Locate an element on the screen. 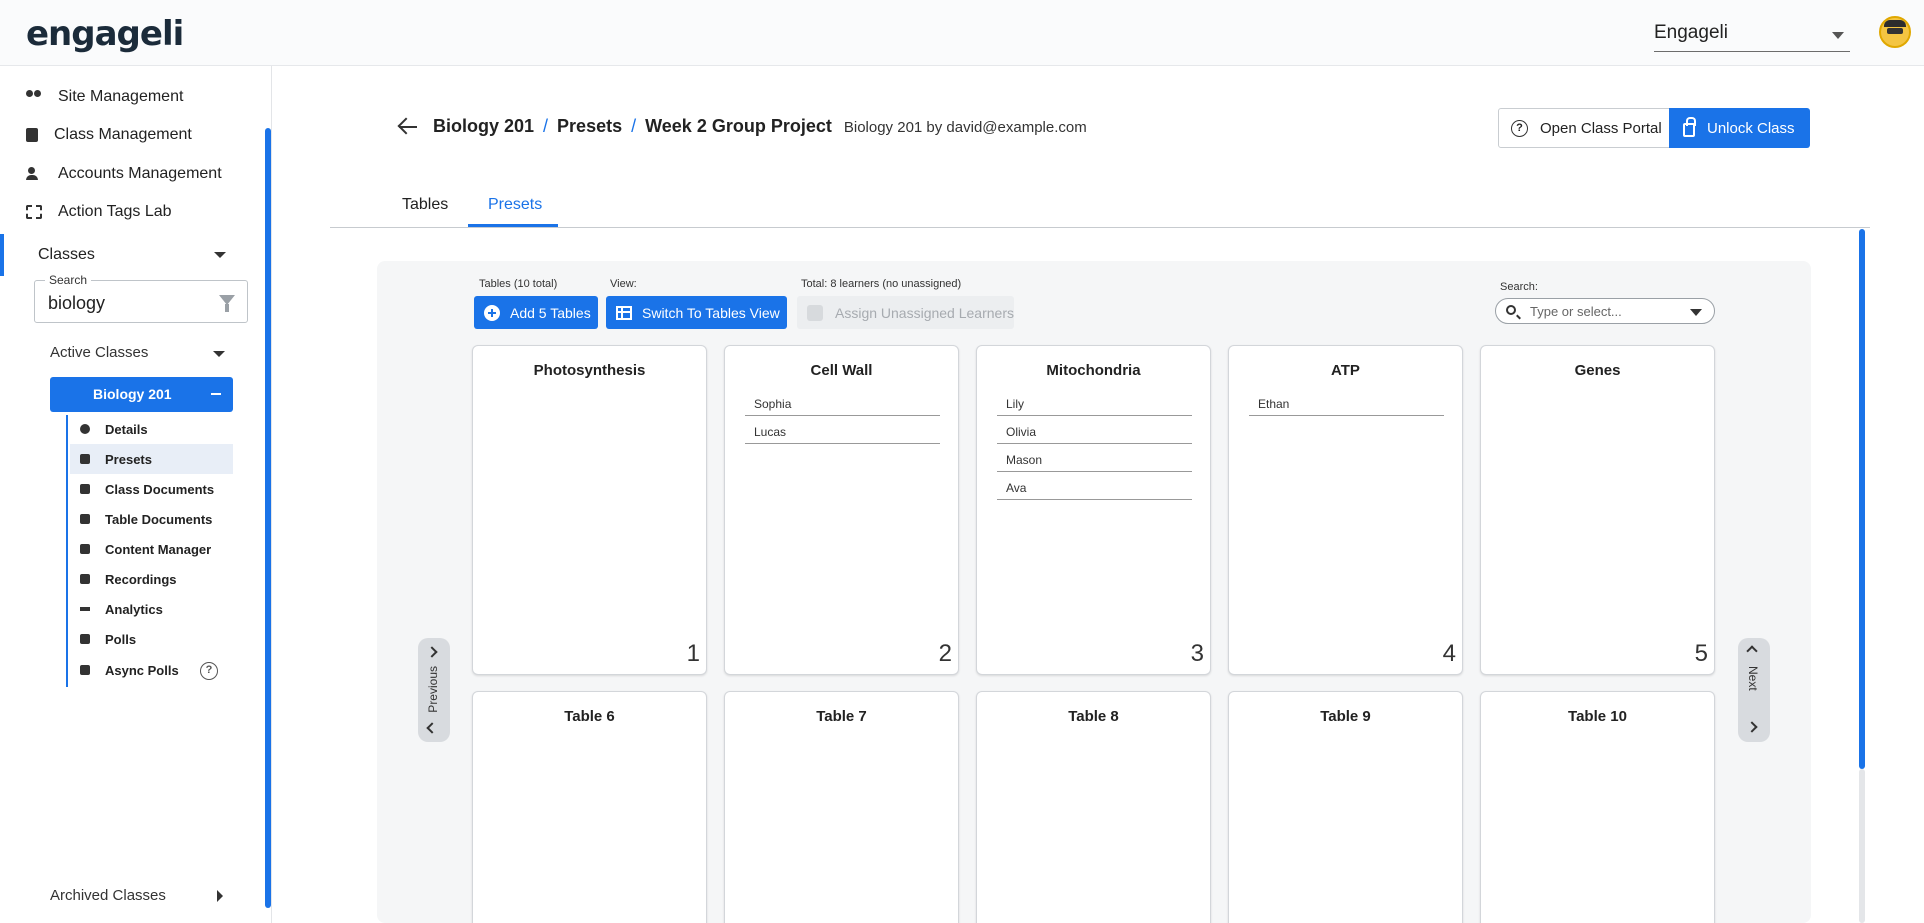 The width and height of the screenshot is (1924, 923). table-card: Genes 5 is located at coordinates (1597, 510).